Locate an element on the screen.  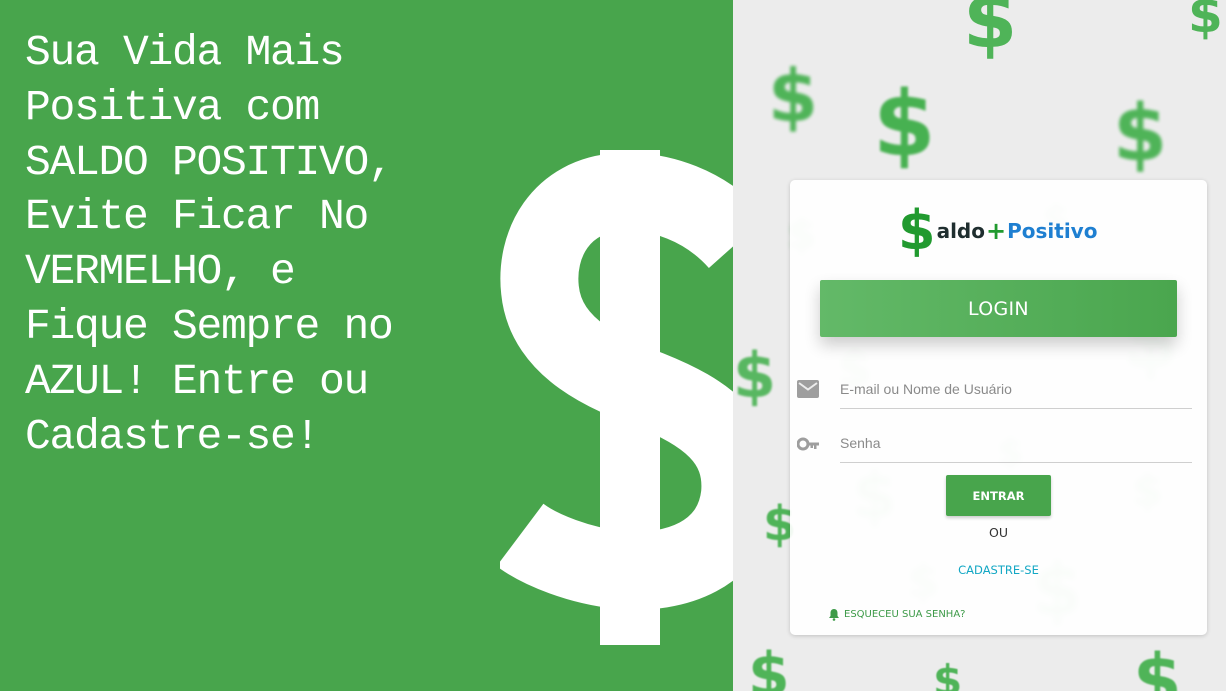
signup-link: CADASTRE-SE is located at coordinates (998, 570).